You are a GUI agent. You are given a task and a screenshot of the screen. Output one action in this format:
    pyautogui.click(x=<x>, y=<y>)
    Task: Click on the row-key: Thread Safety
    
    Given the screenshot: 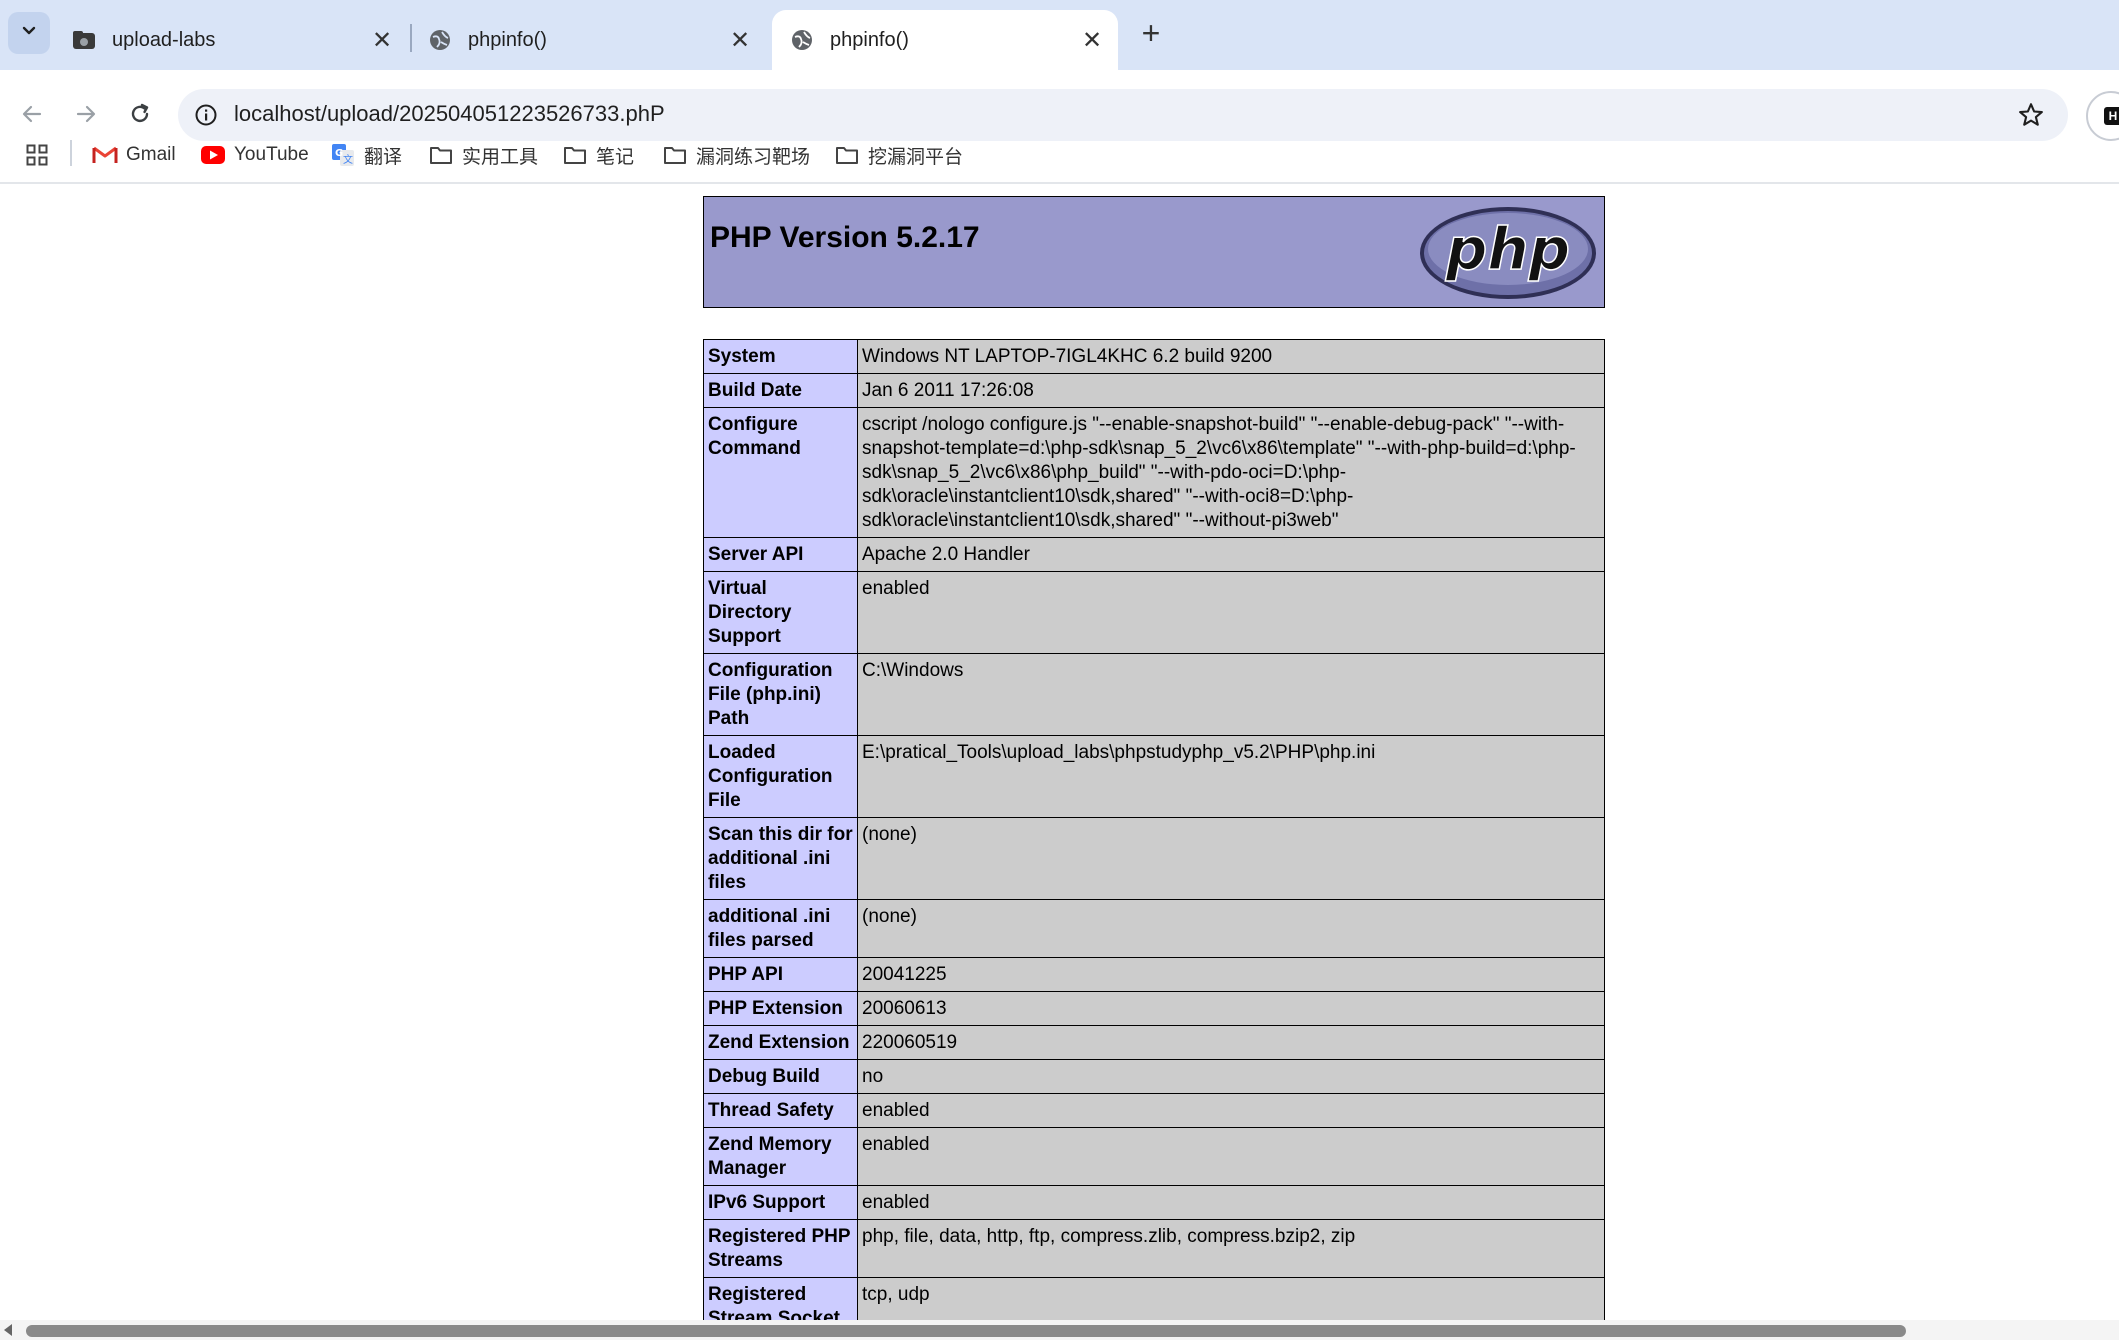 What is the action you would take?
    pyautogui.click(x=780, y=1110)
    